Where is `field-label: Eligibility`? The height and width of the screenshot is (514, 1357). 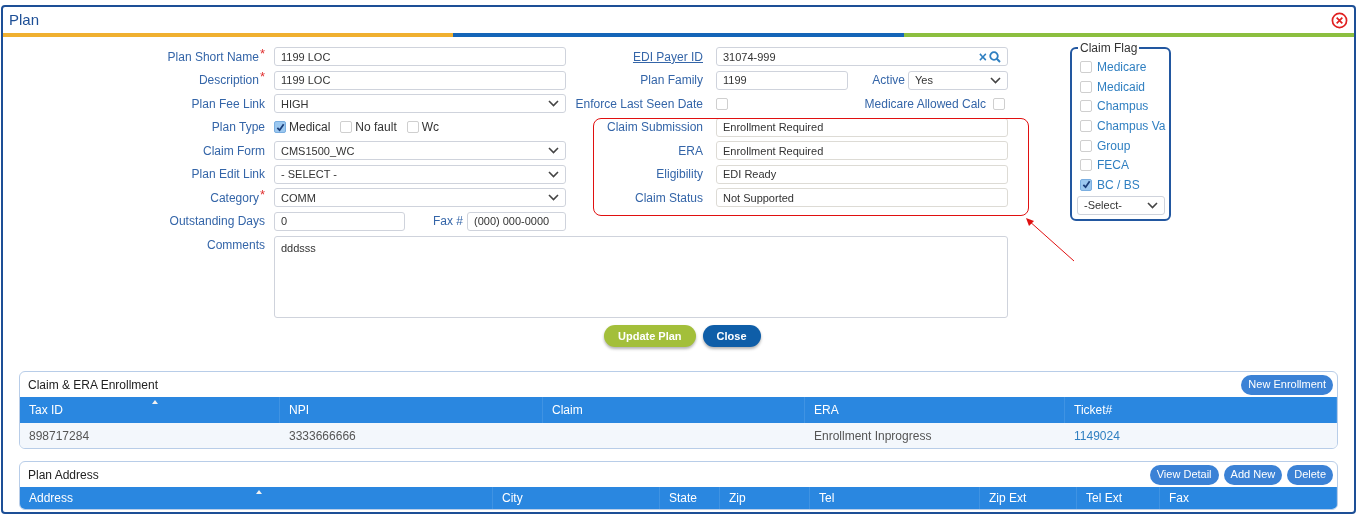
field-label: Eligibility is located at coordinates (679, 175).